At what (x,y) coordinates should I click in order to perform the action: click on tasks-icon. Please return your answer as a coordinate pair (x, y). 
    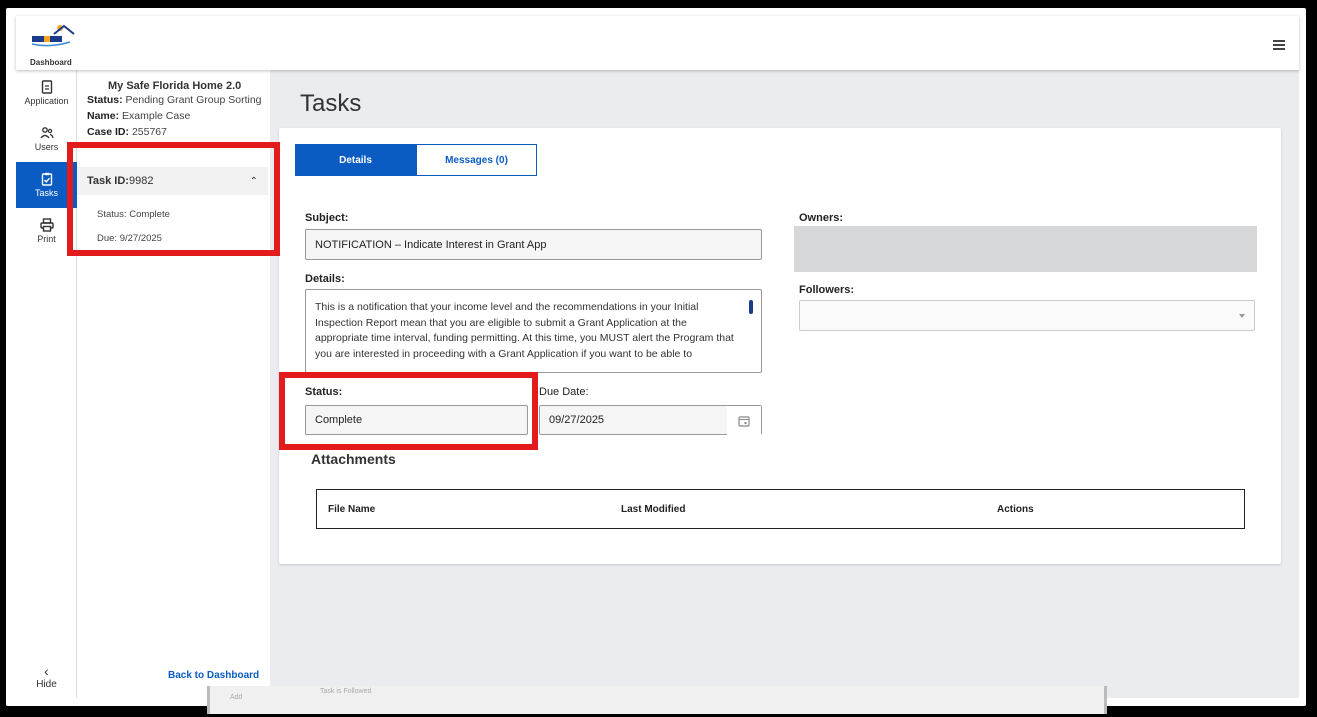
    Looking at the image, I should click on (46, 179).